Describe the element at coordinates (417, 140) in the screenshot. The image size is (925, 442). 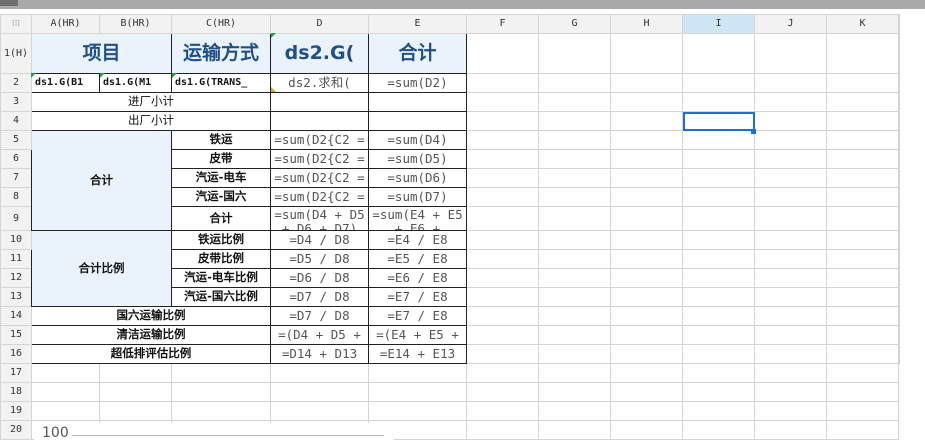
I see `cell-e5: =sum(D4)` at that location.